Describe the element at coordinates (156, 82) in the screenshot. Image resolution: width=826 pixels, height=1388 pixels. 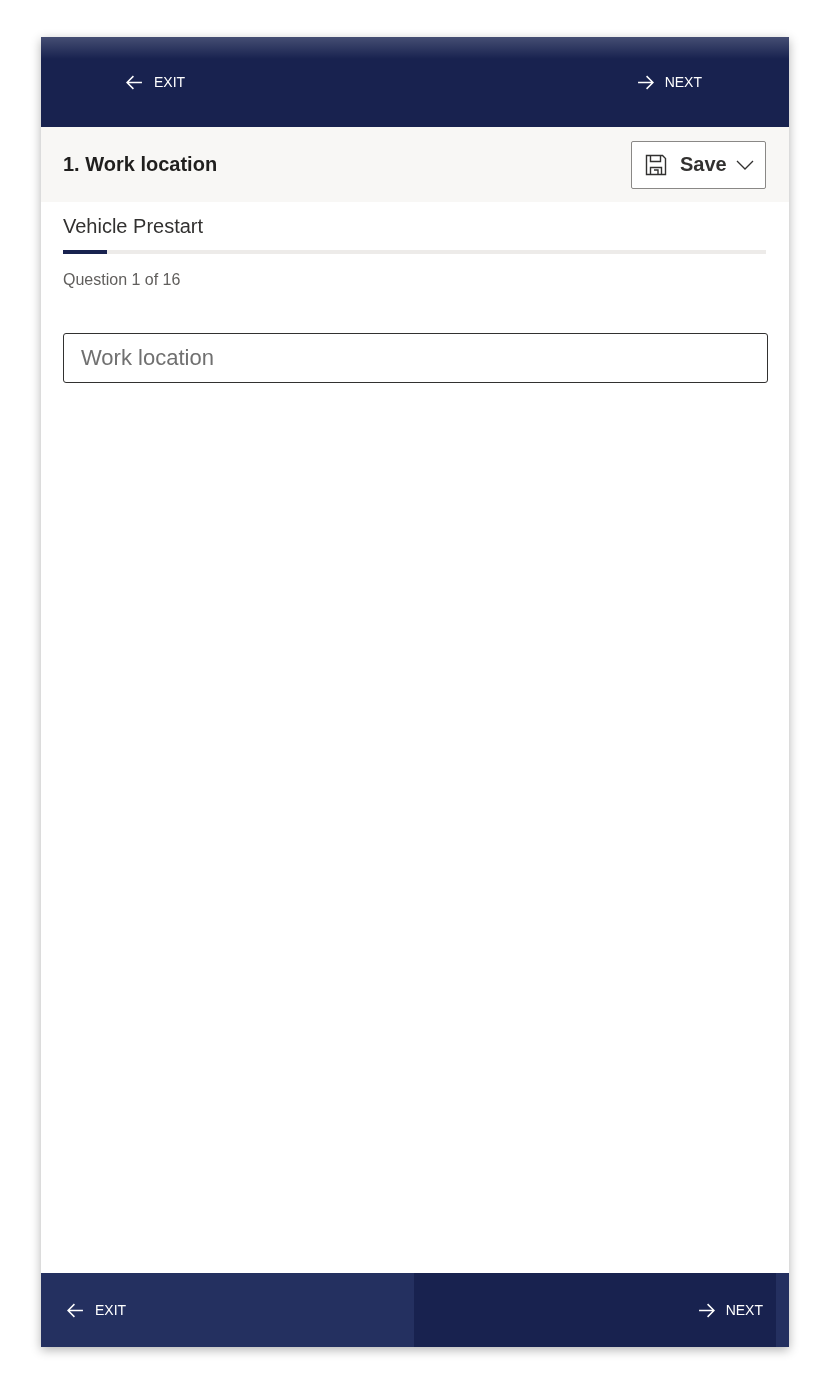
I see `nav-button: EXIT` at that location.